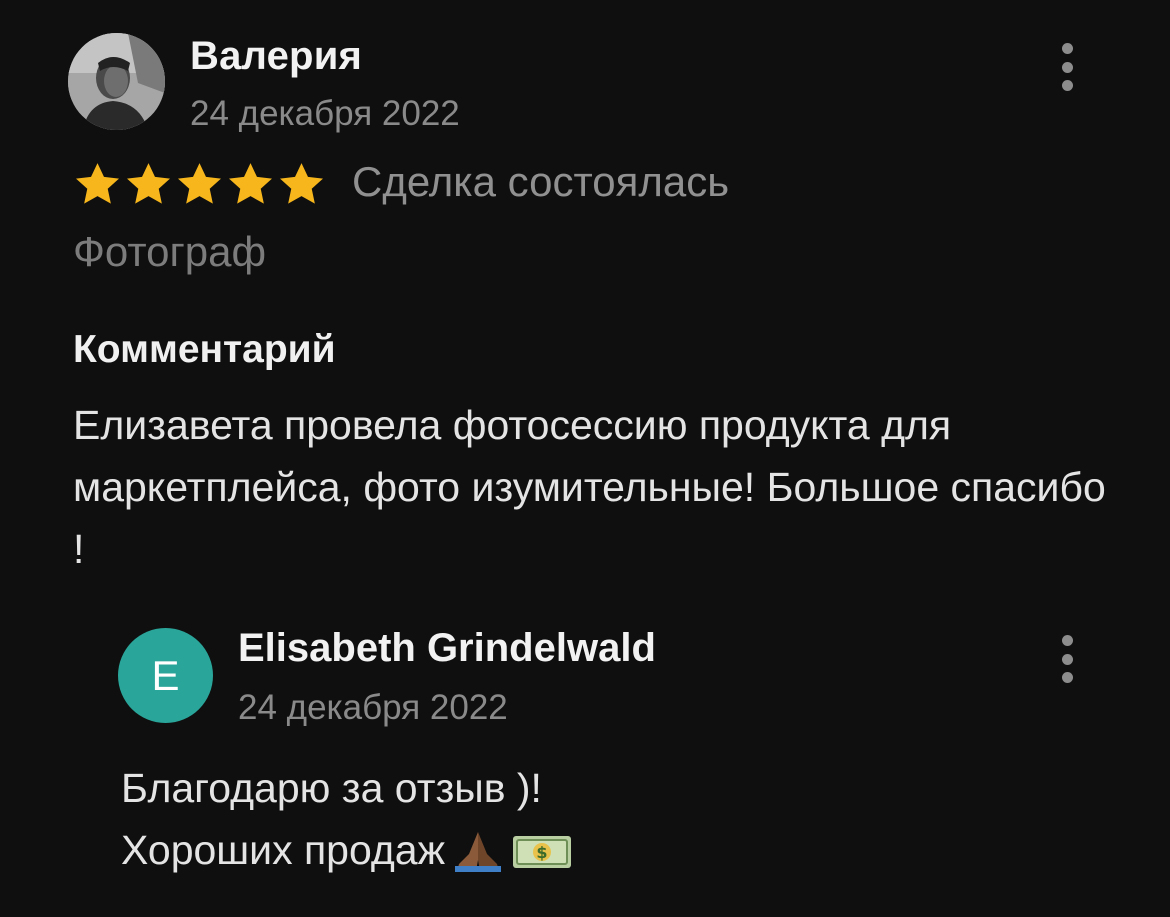 This screenshot has width=1170, height=917. Describe the element at coordinates (373, 707) in the screenshot. I see `reply-date: 24 декабря 2022` at that location.